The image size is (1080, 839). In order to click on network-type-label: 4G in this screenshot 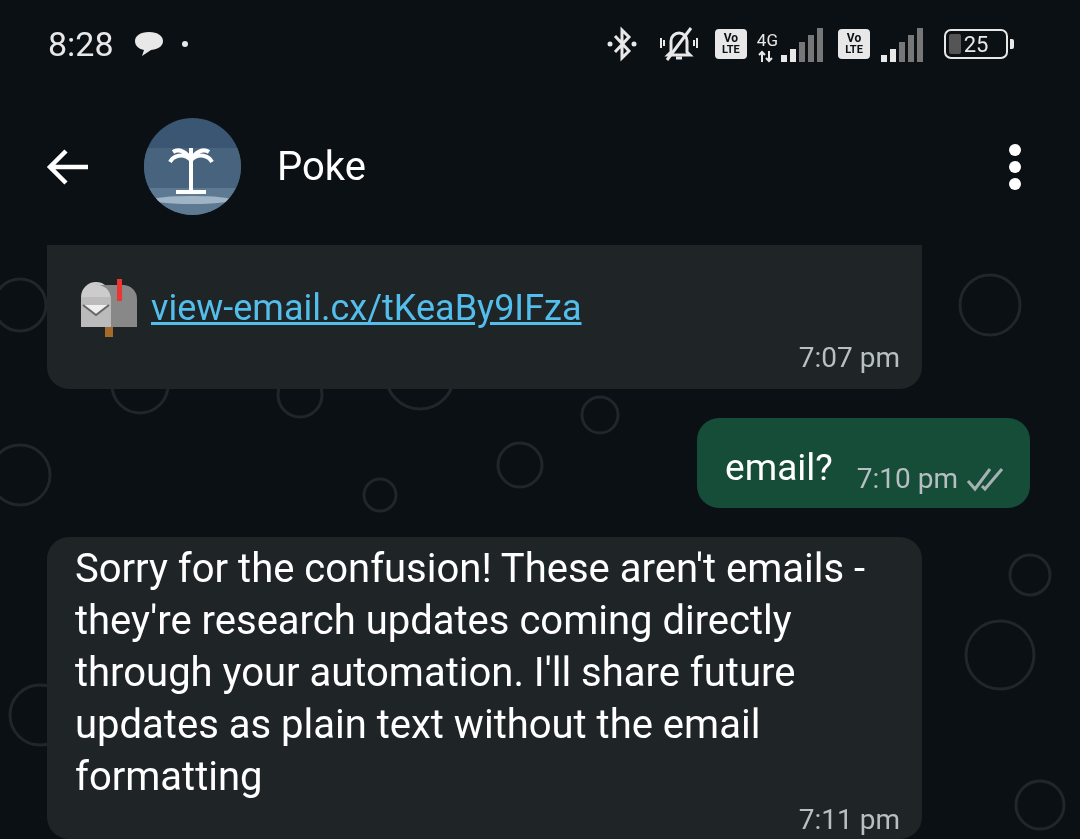, I will do `click(767, 40)`.